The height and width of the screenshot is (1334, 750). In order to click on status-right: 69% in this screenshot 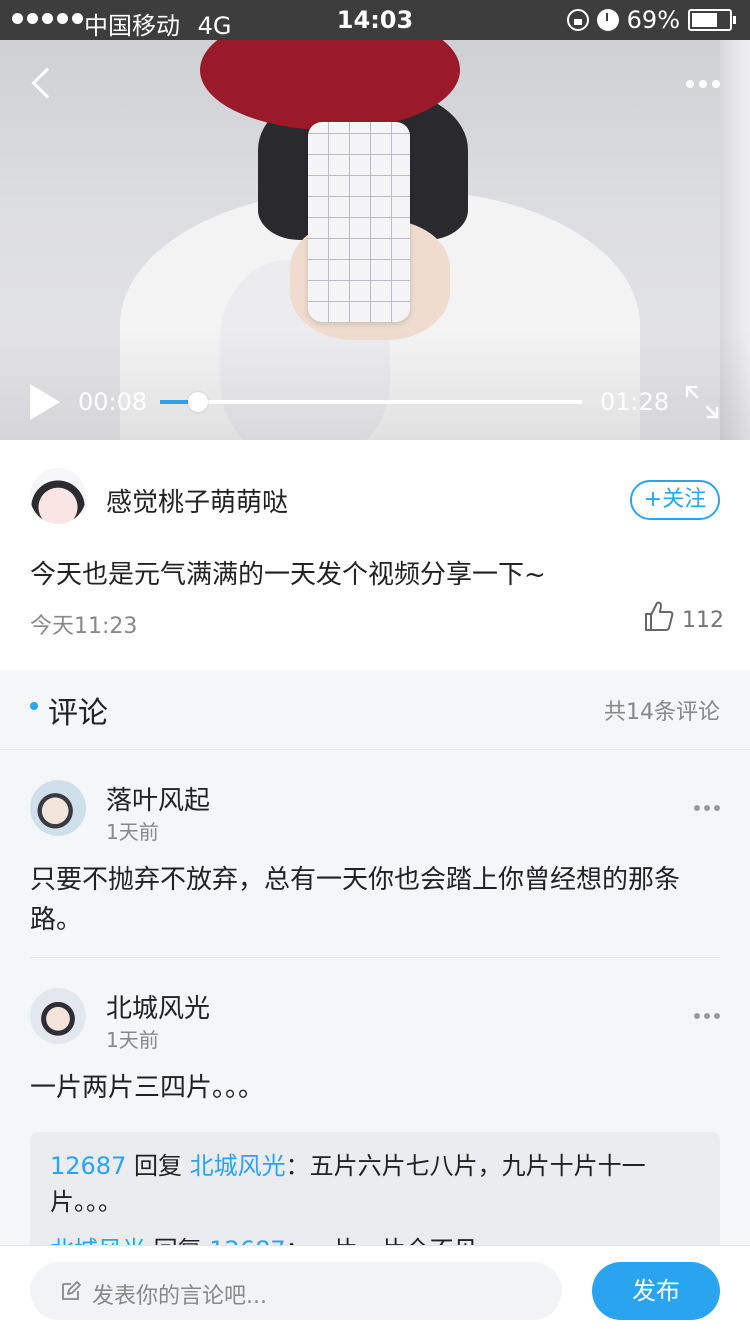, I will do `click(651, 20)`.